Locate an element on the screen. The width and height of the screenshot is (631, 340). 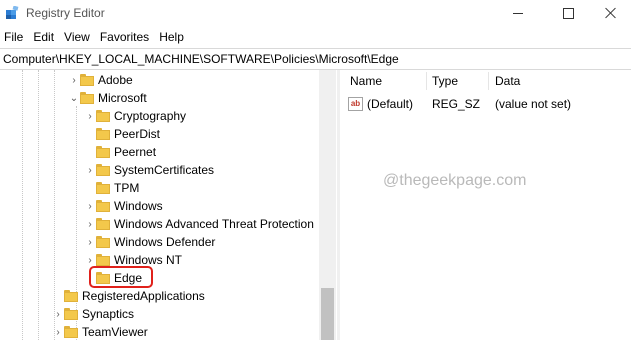
tree-item-tpm: TPM is located at coordinates (111, 188).